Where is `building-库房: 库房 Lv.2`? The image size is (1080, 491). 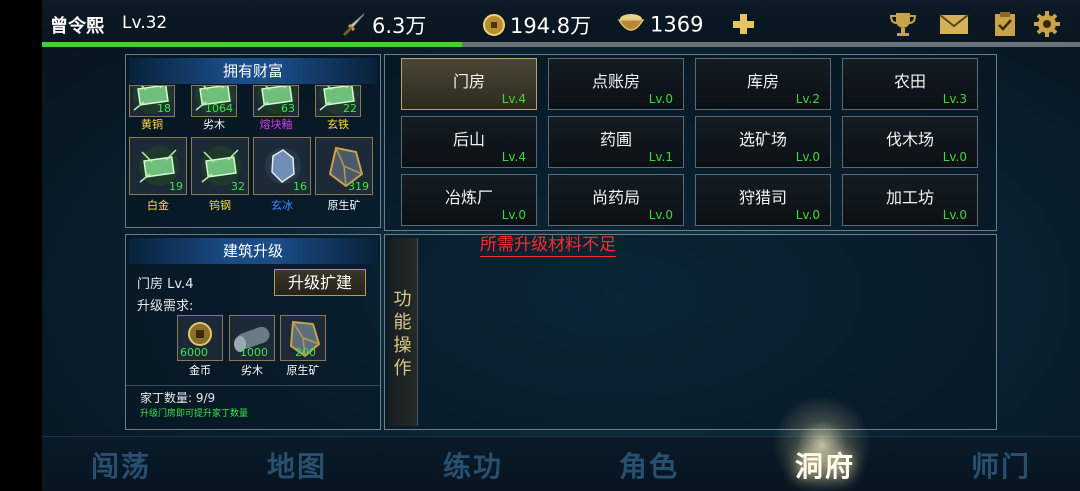 building-库房: 库房 Lv.2 is located at coordinates (763, 84).